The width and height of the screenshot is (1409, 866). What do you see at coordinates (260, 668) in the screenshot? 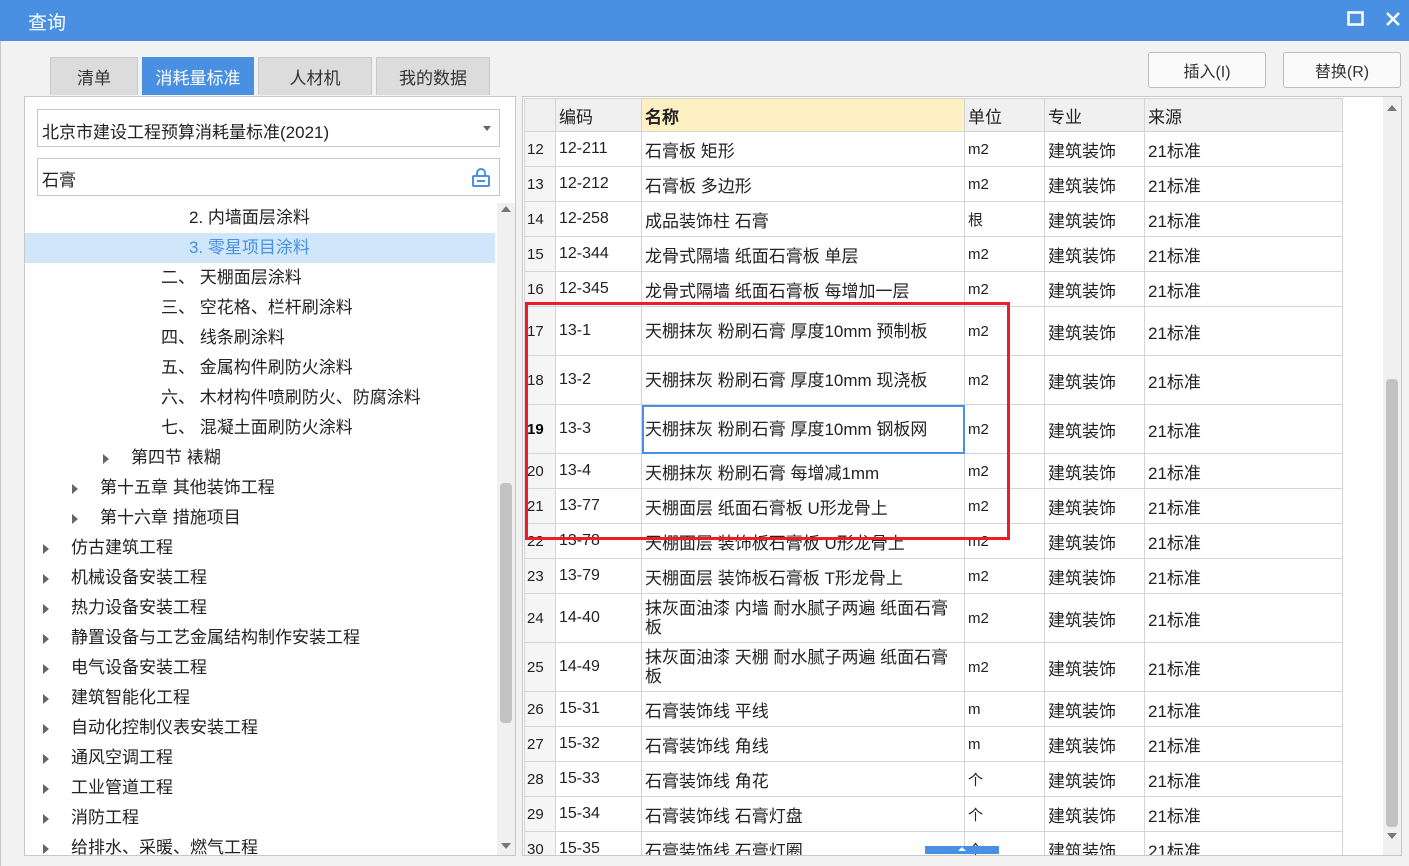
I see `tree-item: 电气设备安装工程` at bounding box center [260, 668].